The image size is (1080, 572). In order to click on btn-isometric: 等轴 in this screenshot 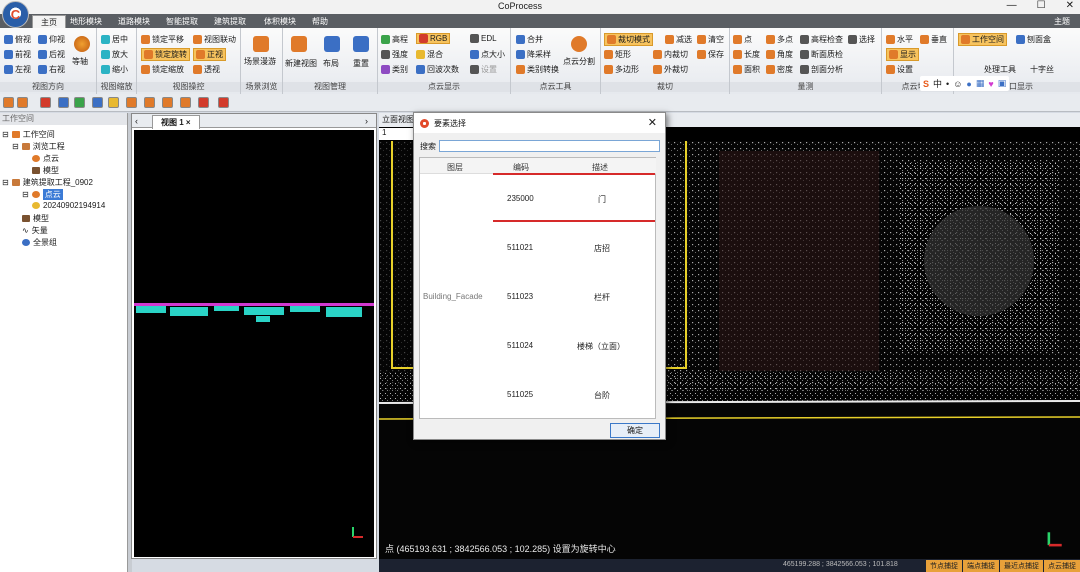, I will do `click(80, 61)`.